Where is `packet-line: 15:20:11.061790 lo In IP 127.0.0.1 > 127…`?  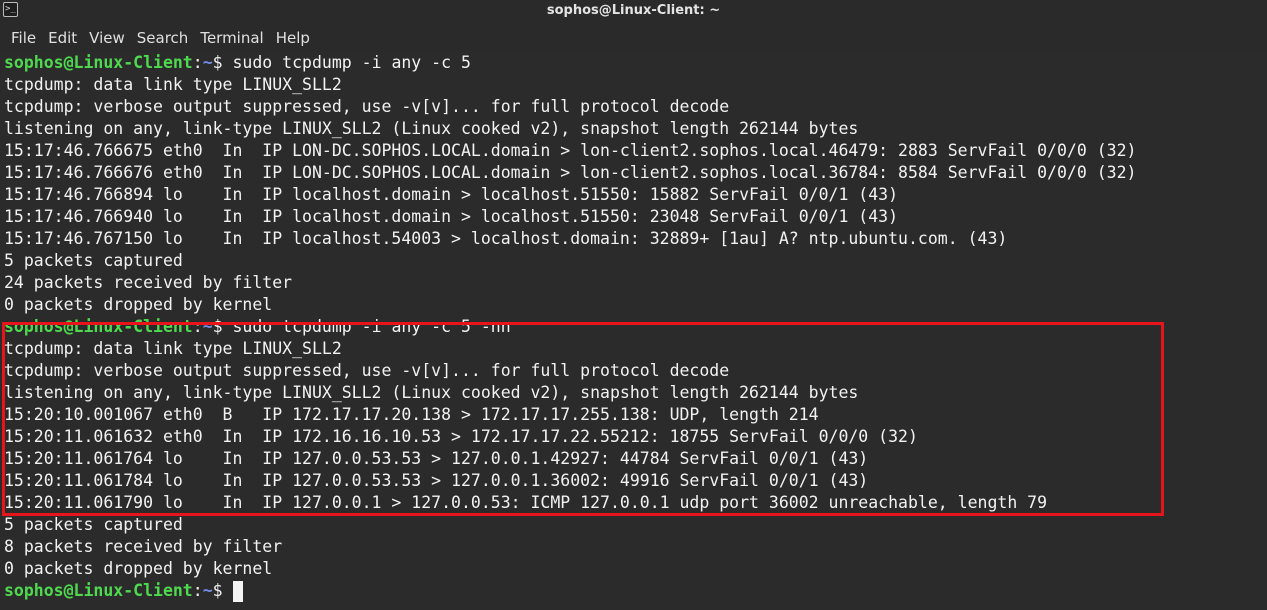 packet-line: 15:20:11.061790 lo In IP 127.0.0.1 > 127… is located at coordinates (526, 502).